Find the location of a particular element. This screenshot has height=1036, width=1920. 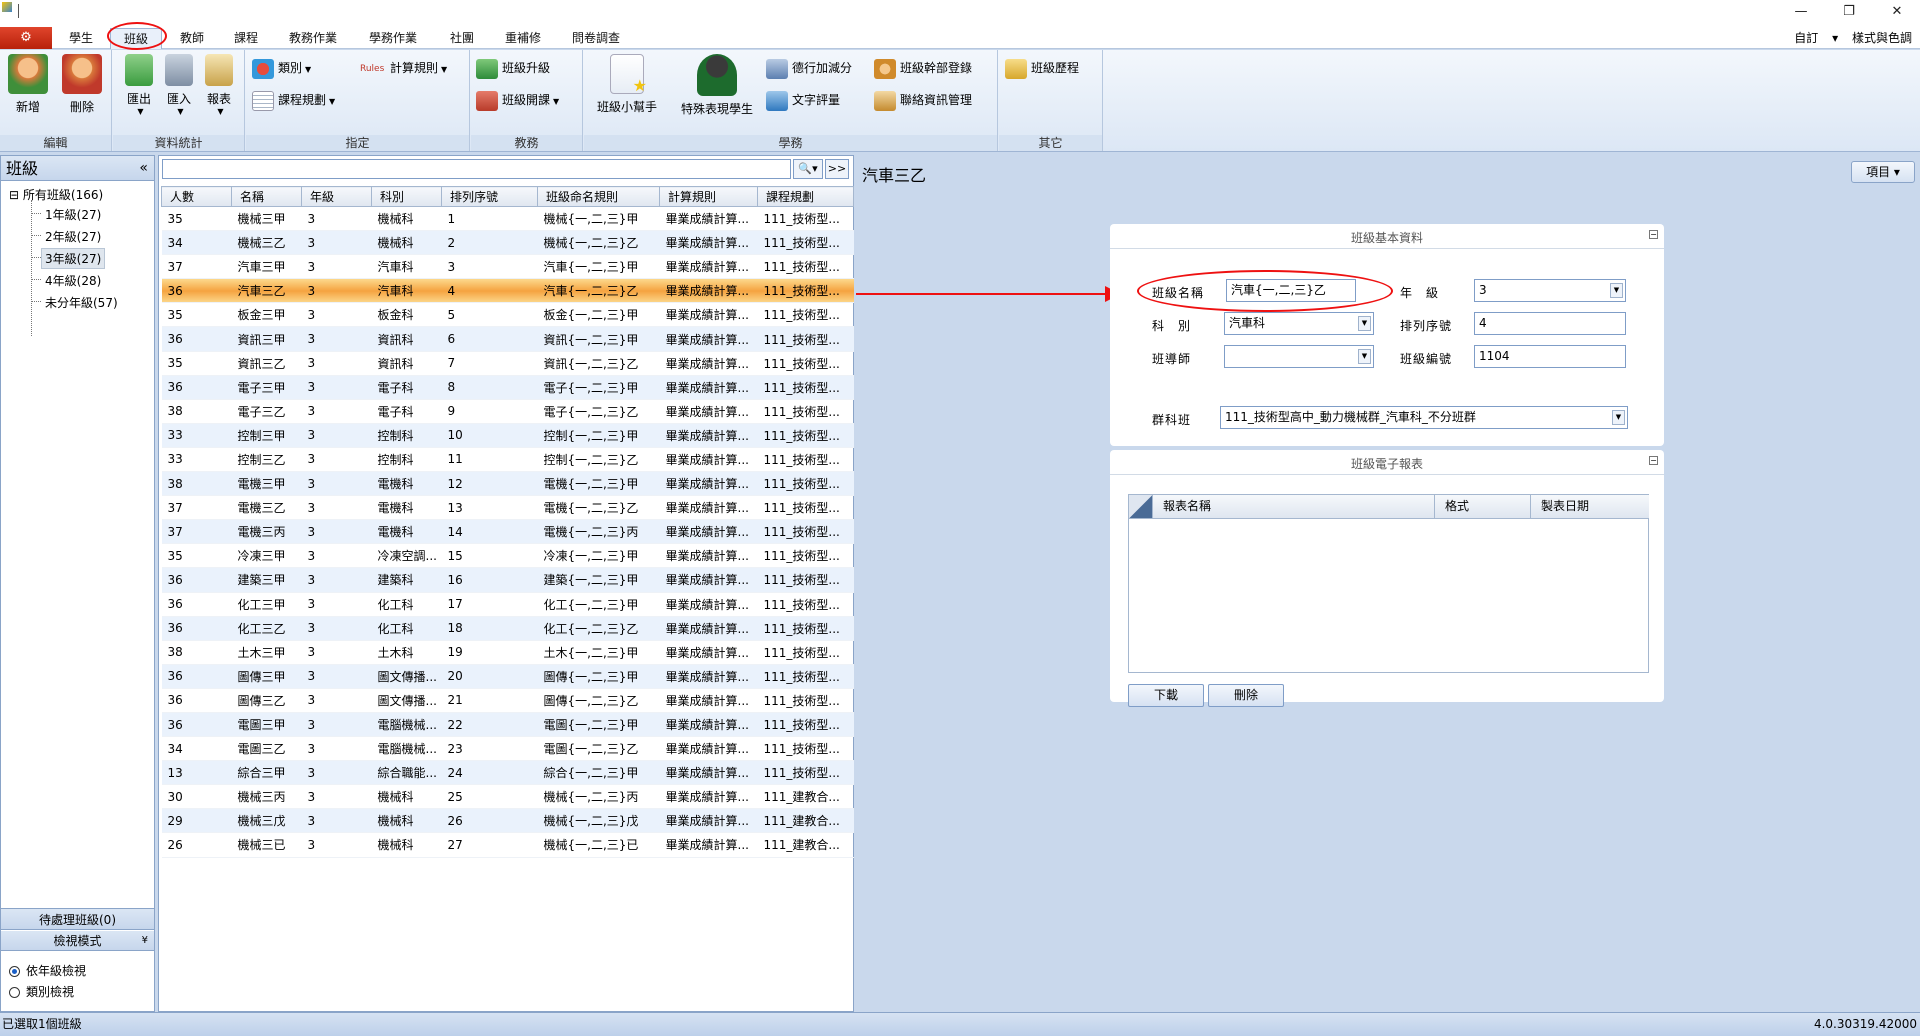

import-button: 匯入 ▼ is located at coordinates (179, 85).